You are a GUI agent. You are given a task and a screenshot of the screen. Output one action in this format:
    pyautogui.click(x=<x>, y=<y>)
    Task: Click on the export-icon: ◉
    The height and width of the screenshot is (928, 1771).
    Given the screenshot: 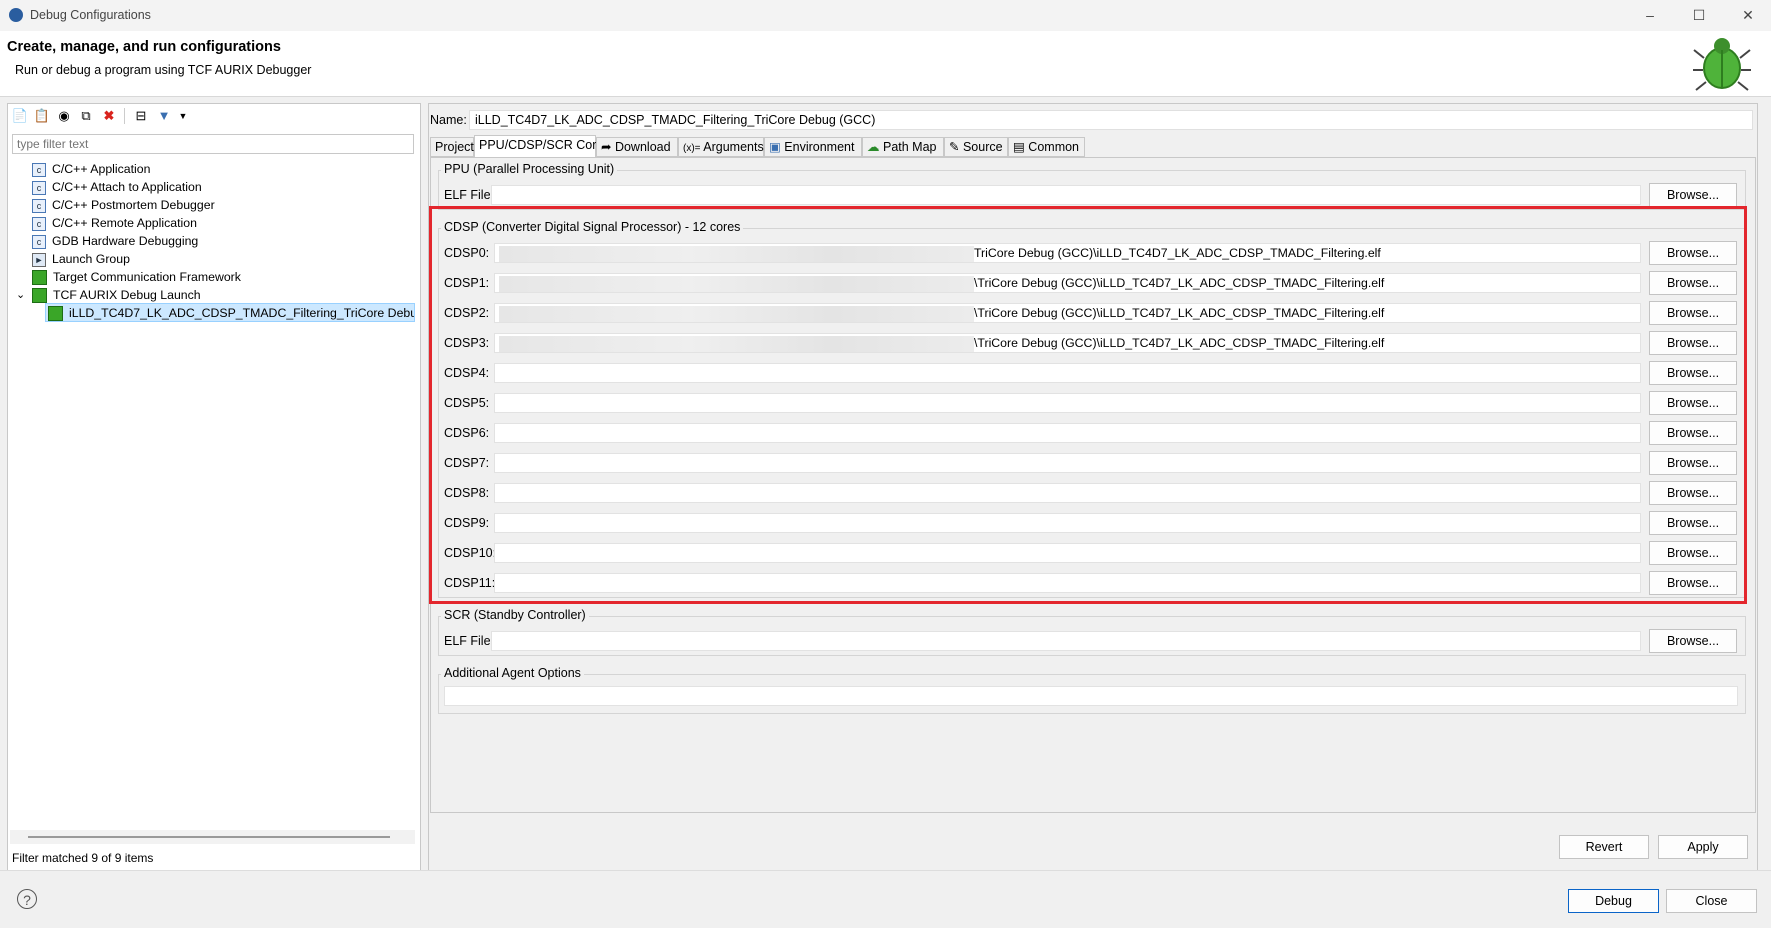 What is the action you would take?
    pyautogui.click(x=64, y=116)
    